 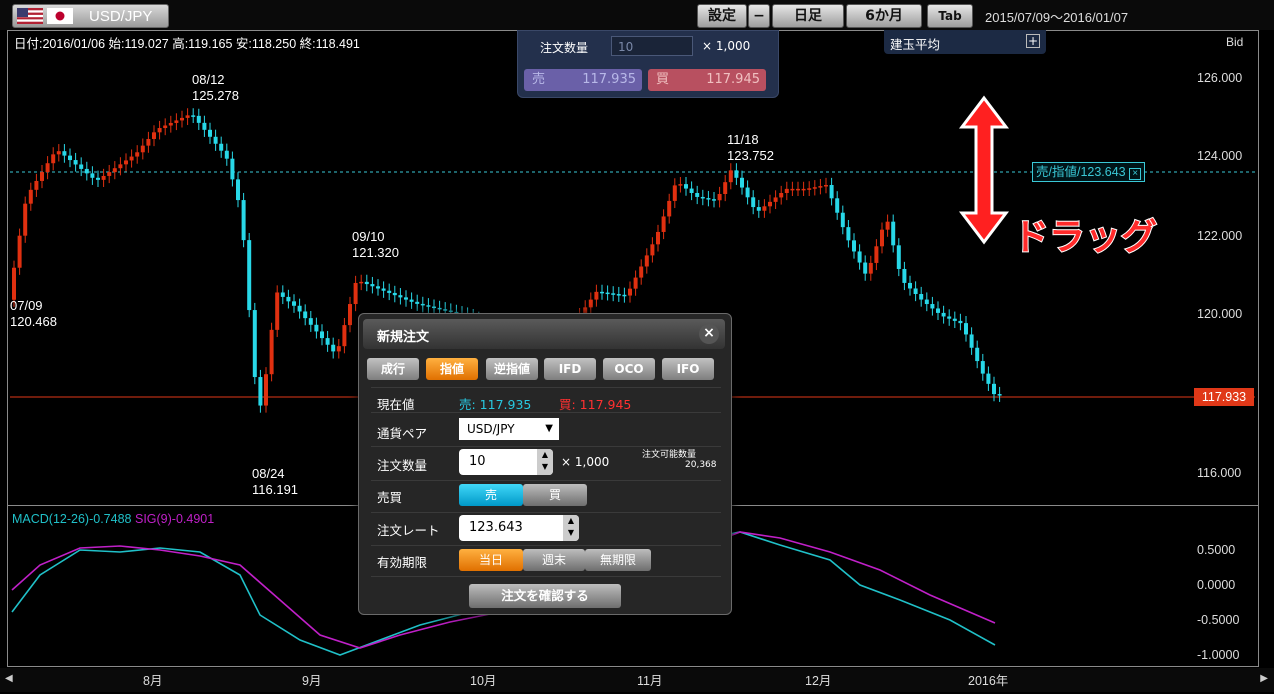 What do you see at coordinates (546, 512) in the screenshot?
I see `divider` at bounding box center [546, 512].